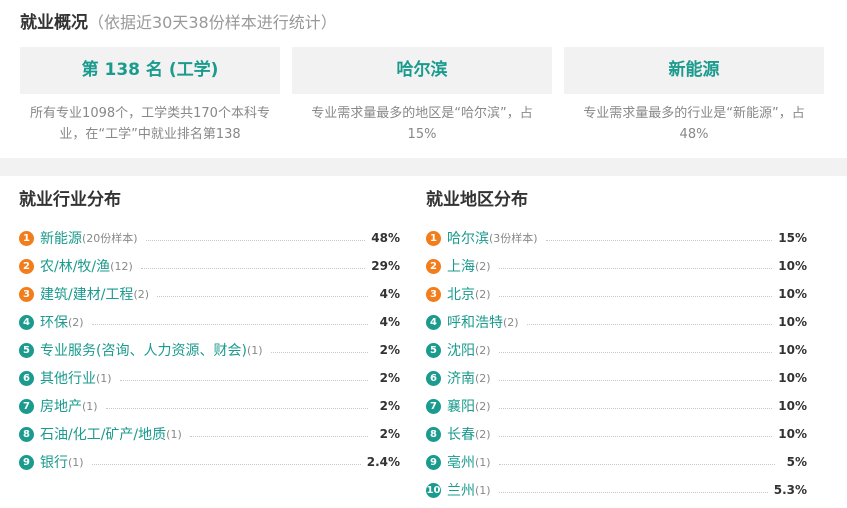 The height and width of the screenshot is (508, 847). I want to click on region-name-link: 沈阳, so click(461, 350).